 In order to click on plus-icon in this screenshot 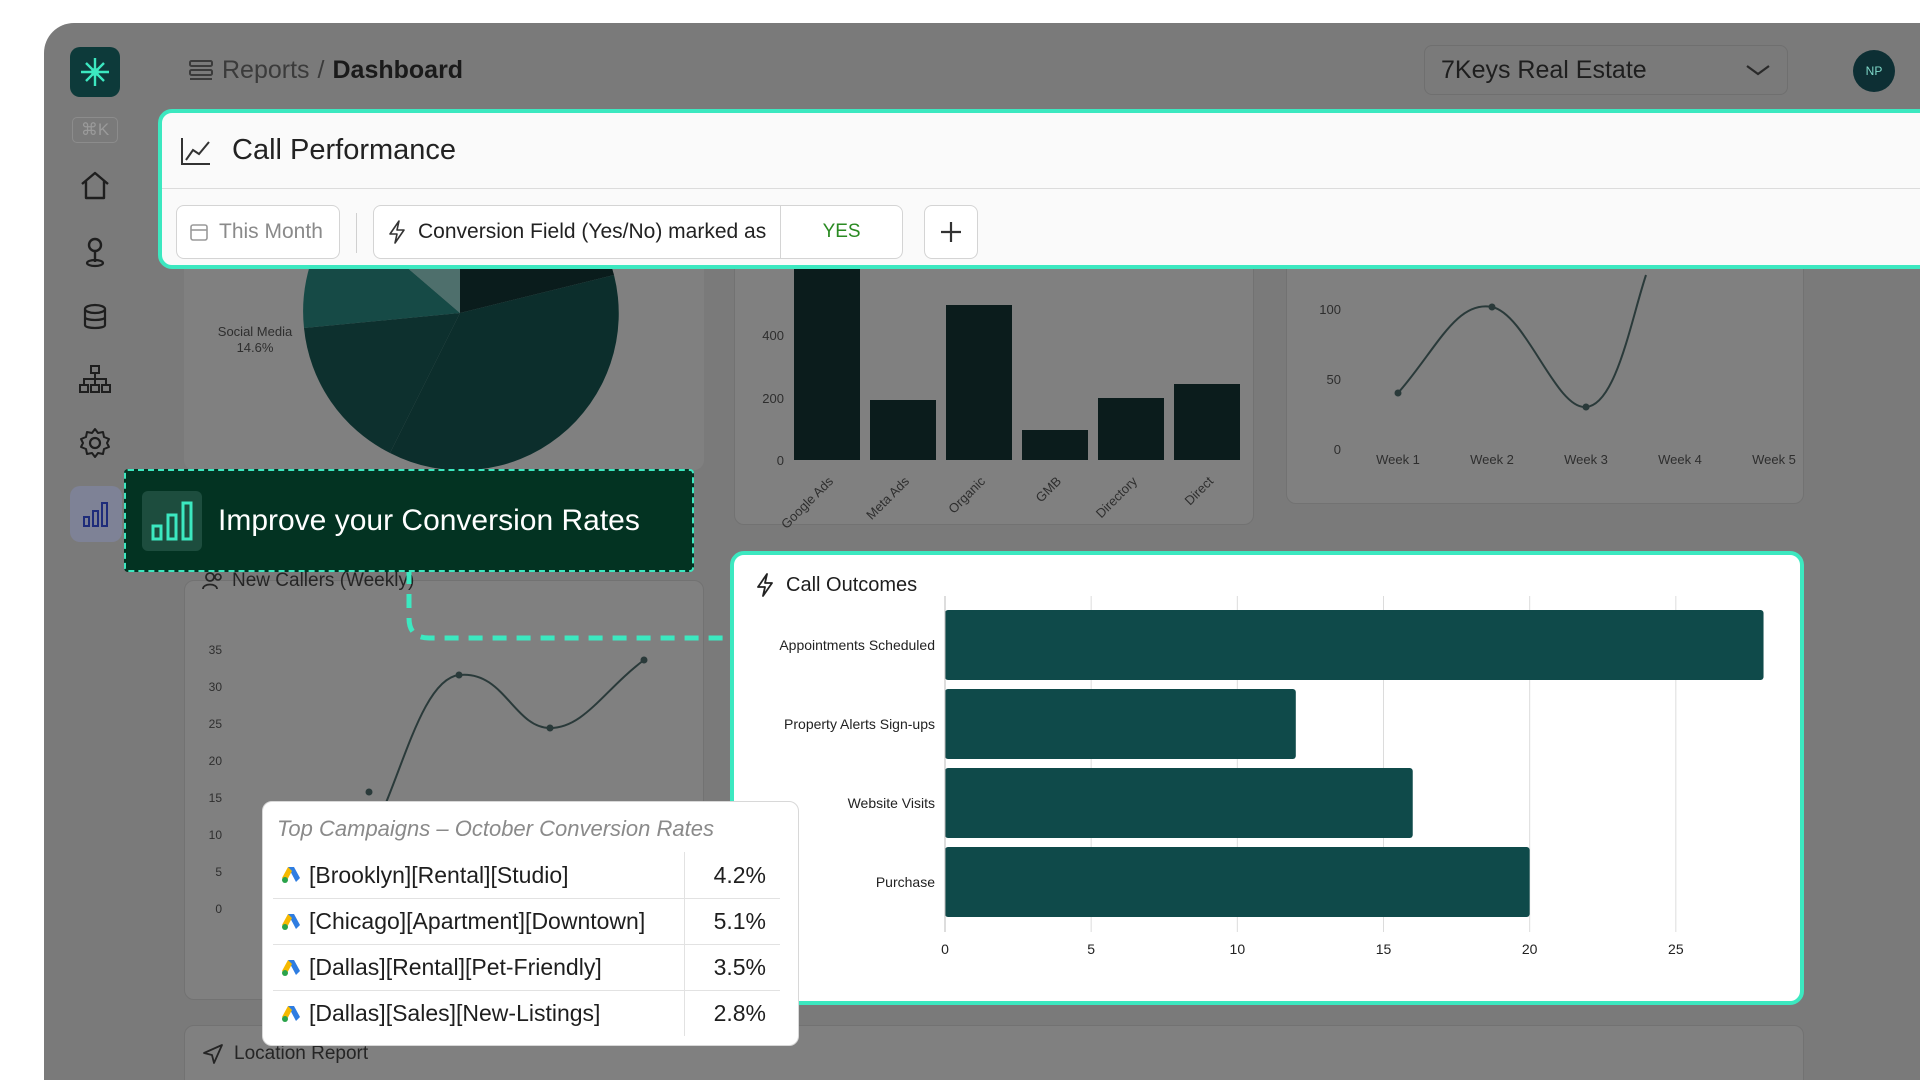, I will do `click(951, 232)`.